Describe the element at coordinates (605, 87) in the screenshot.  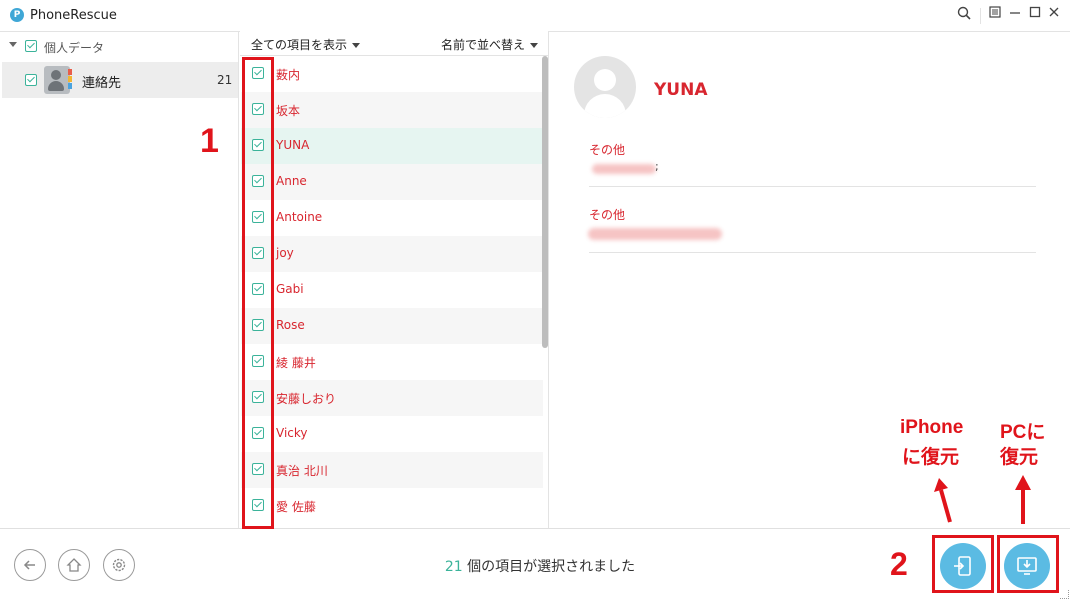
I see `avatar` at that location.